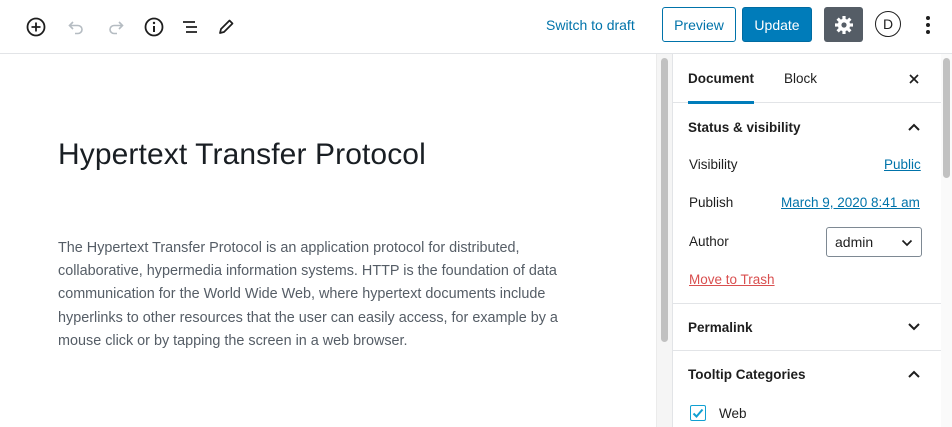  Describe the element at coordinates (154, 27) in the screenshot. I see `info-icon` at that location.